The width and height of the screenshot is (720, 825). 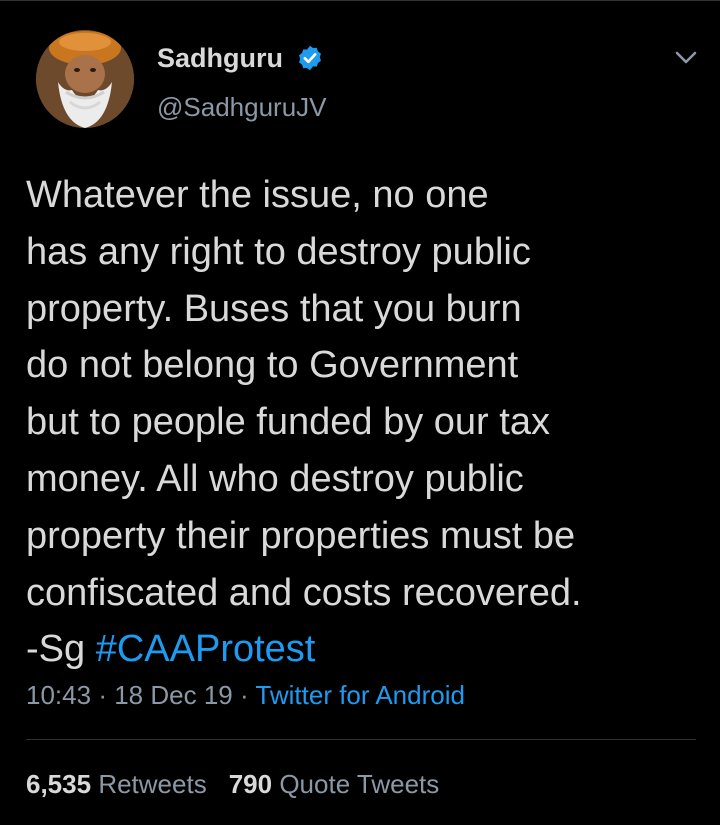 What do you see at coordinates (275, 478) in the screenshot?
I see `tweet-line: money. All who destroy public` at bounding box center [275, 478].